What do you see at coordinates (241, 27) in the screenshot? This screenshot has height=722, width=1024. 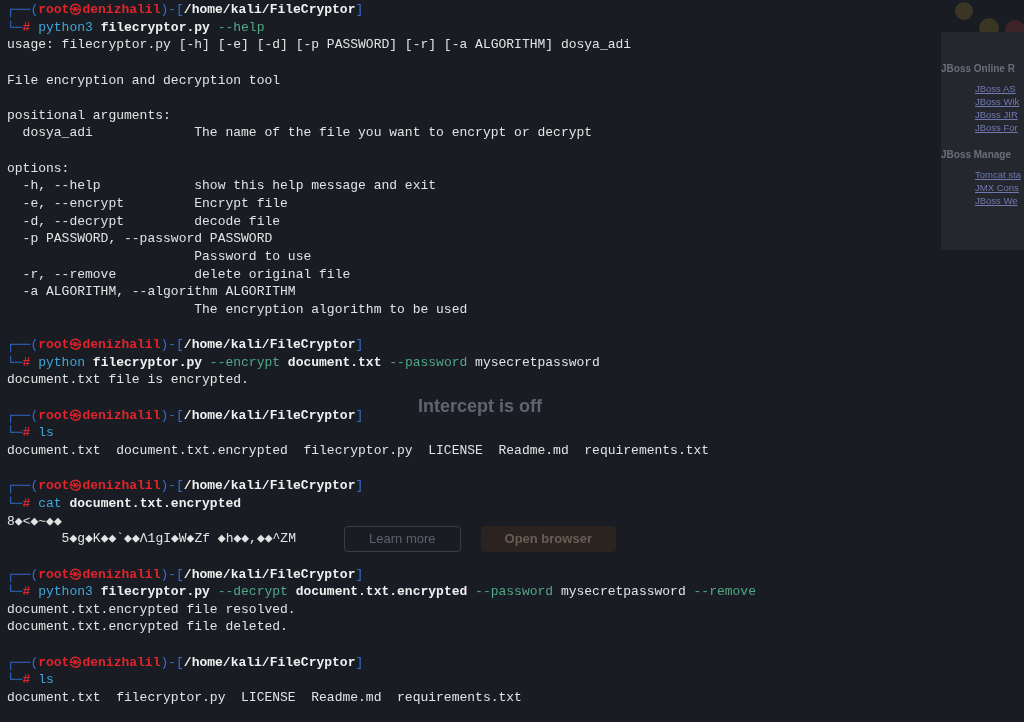 I see `command-option: --help` at bounding box center [241, 27].